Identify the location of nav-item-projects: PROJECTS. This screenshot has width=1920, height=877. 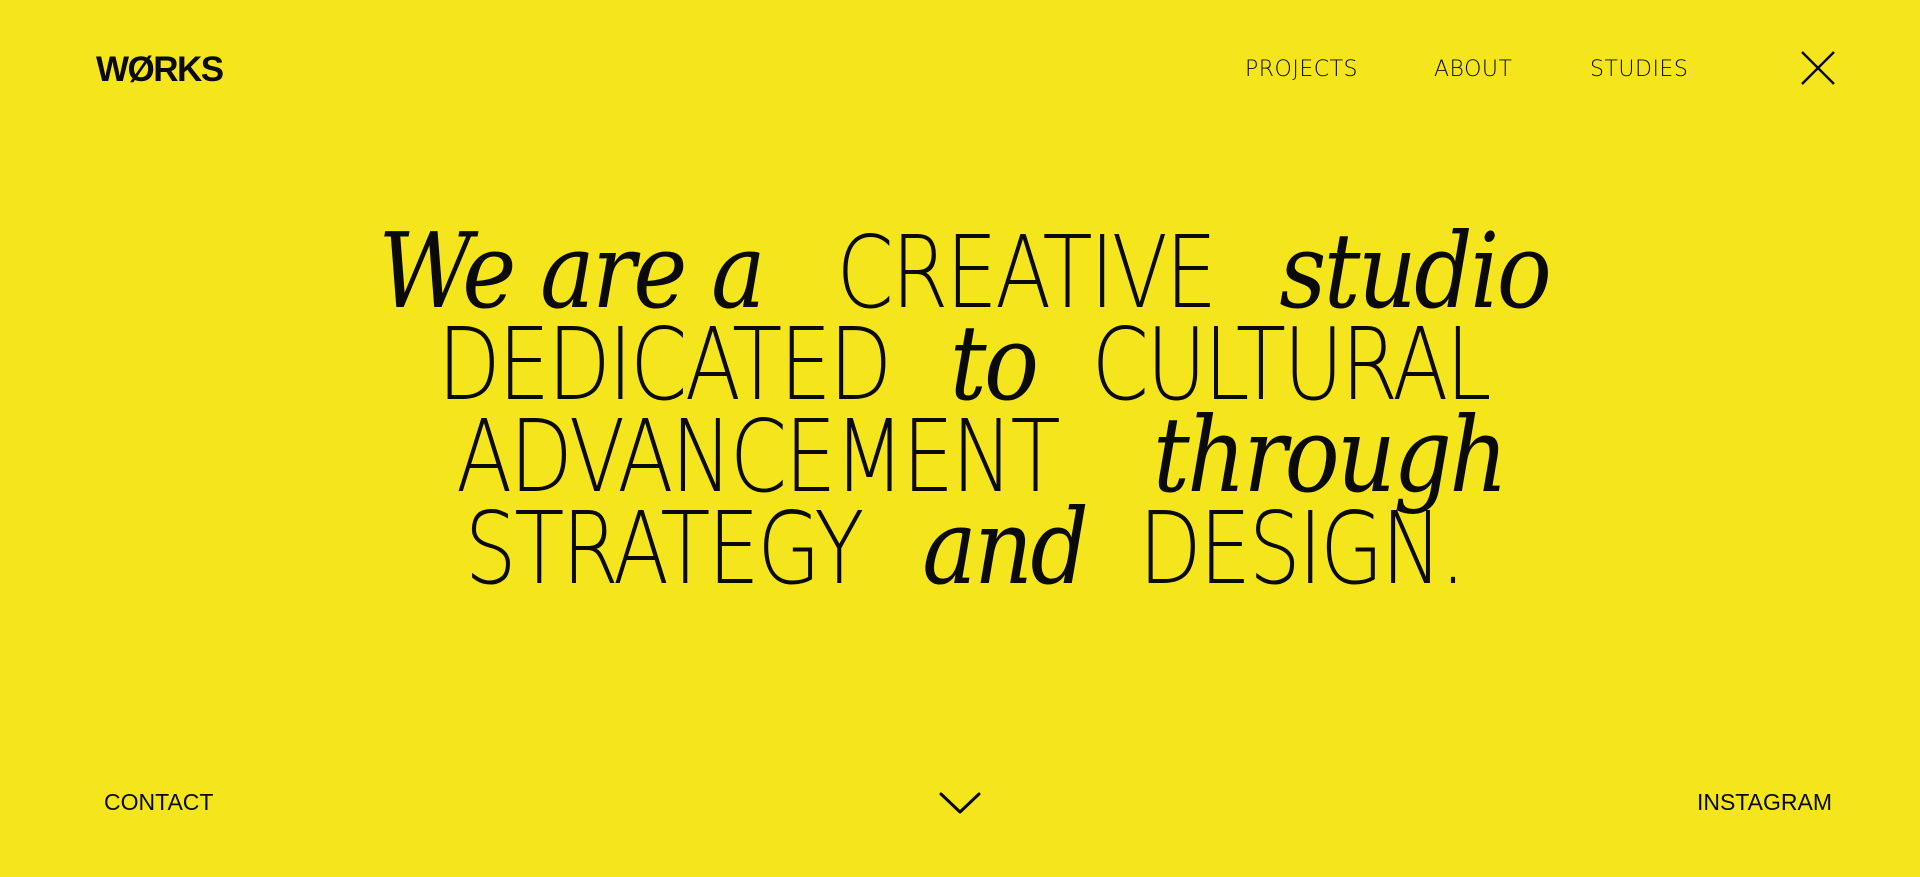
(1301, 70).